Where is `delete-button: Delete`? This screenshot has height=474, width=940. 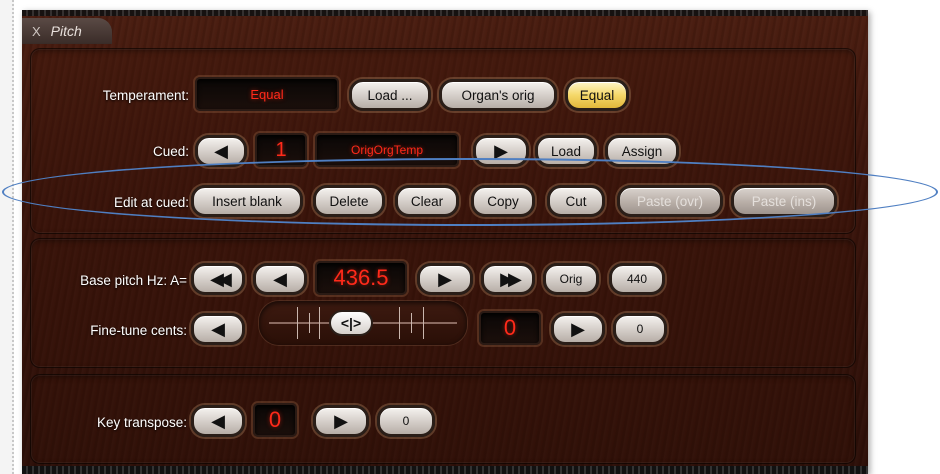 delete-button: Delete is located at coordinates (349, 201).